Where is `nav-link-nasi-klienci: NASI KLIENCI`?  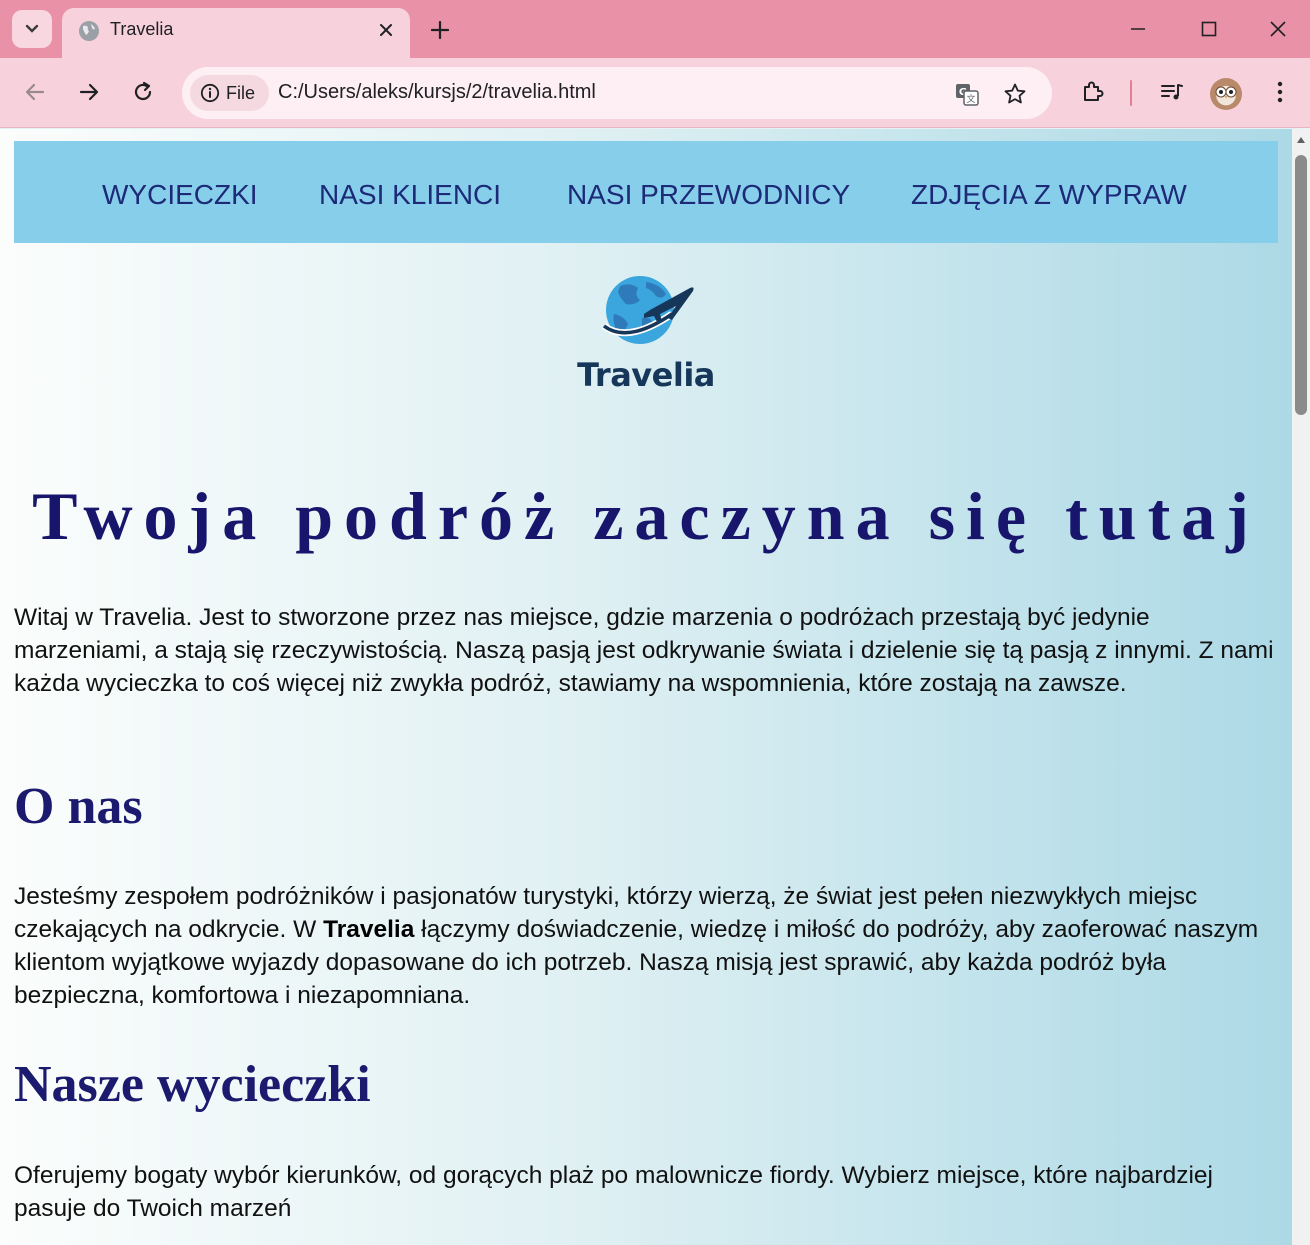
nav-link-nasi-klienci: NASI KLIENCI is located at coordinates (410, 195).